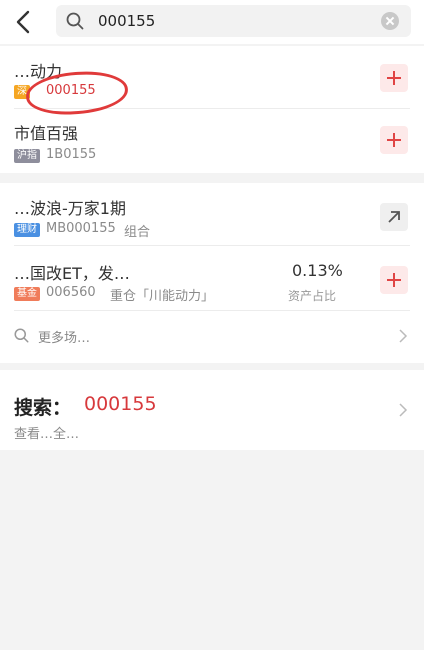  I want to click on back-arrow-icon, so click(24, 22).